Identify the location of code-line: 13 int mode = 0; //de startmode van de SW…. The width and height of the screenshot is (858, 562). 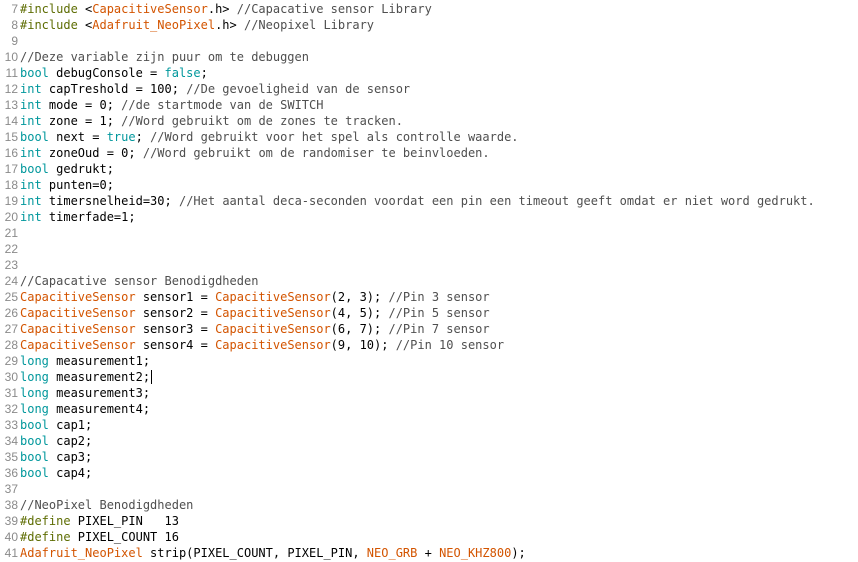
(162, 105).